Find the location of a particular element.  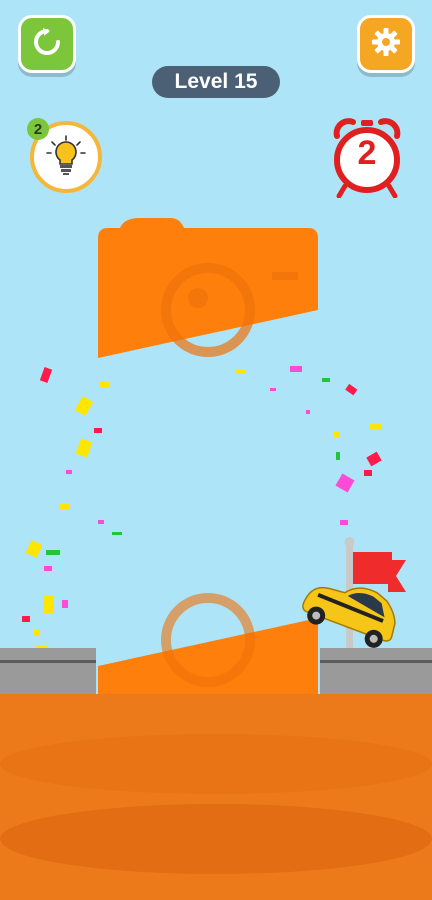

timer-count: 2 is located at coordinates (367, 153).